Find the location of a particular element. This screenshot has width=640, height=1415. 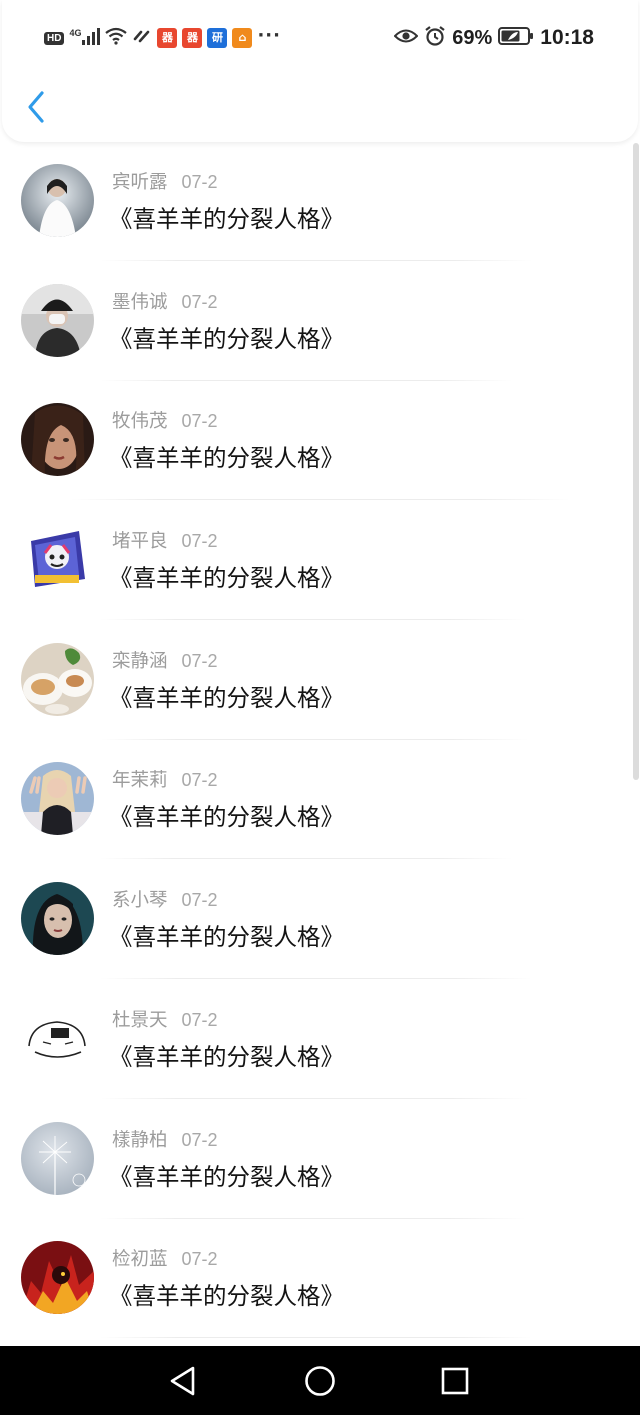

dark-hair-girl-teal-avatar is located at coordinates (57, 919).